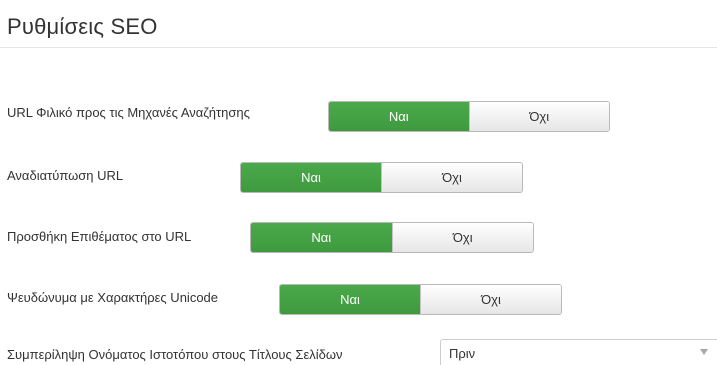 This screenshot has height=365, width=717. Describe the element at coordinates (128, 112) in the screenshot. I see `sef-urls-label: URL Φιλικό προς τις Μηχανές Αναζήτησης` at that location.